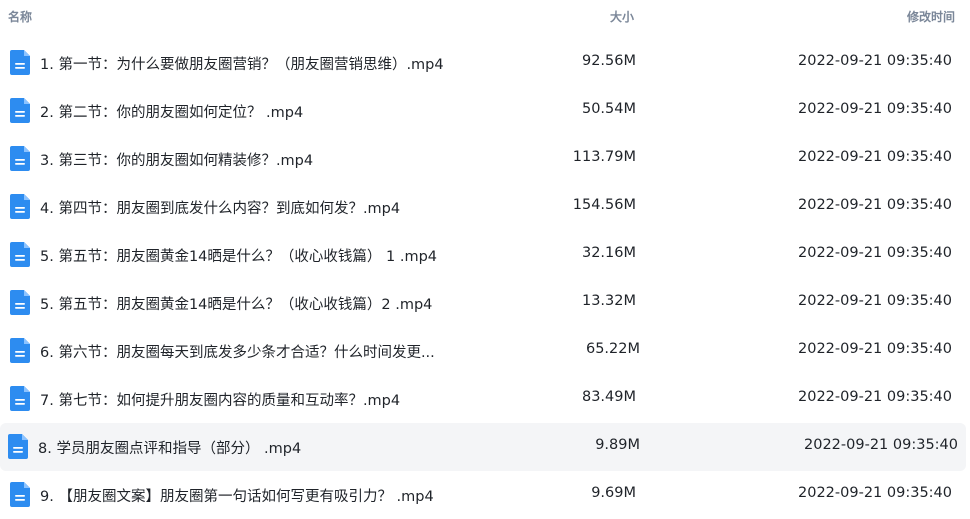 Image resolution: width=970 pixels, height=519 pixels. I want to click on file-name: 5. 第五节：朋友圈黄金14晒是什么？（收心收钱篇）2 .mp4, so click(236, 303).